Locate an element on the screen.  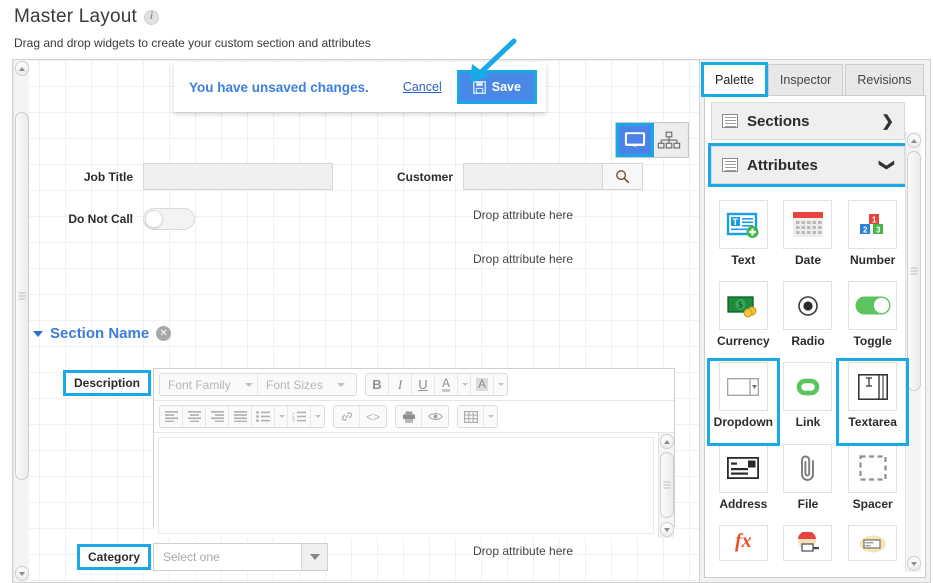
panel-tab-strip: Palette Inspector Revisions is located at coordinates (815, 78).